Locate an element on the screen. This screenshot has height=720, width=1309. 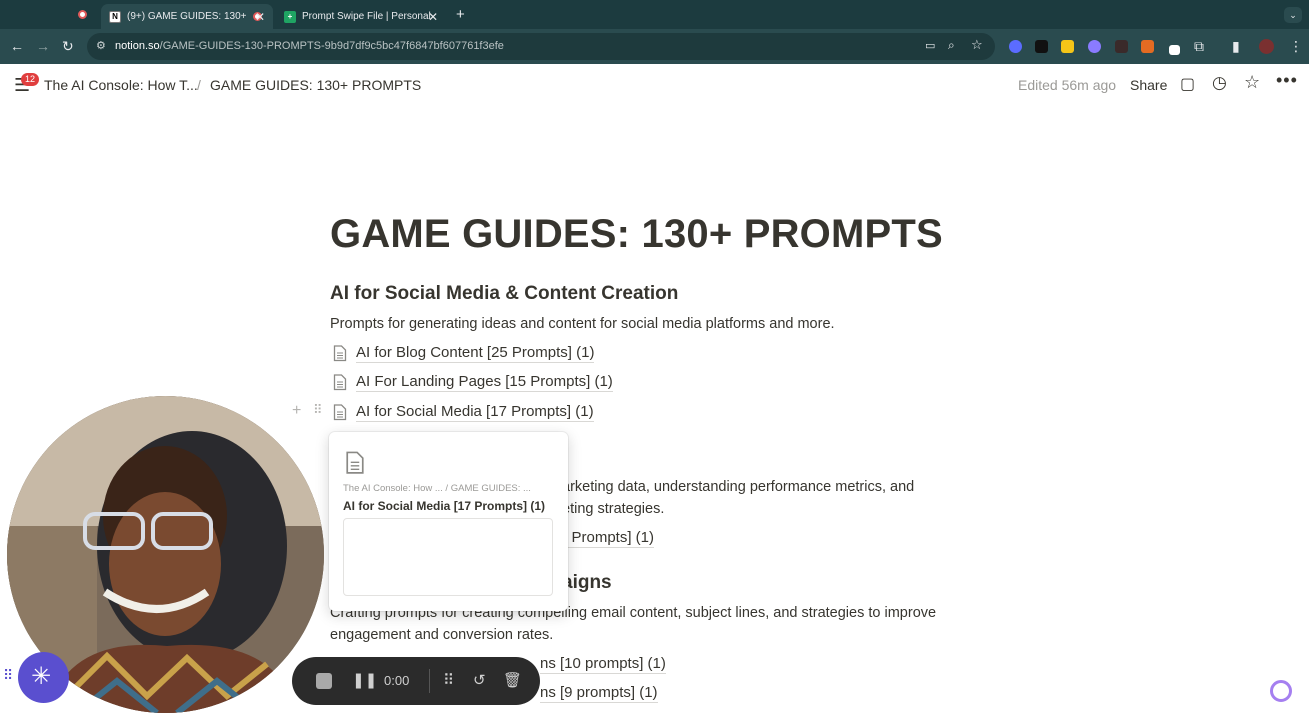
tab-search-icon: ⌄ is located at coordinates (1293, 15).